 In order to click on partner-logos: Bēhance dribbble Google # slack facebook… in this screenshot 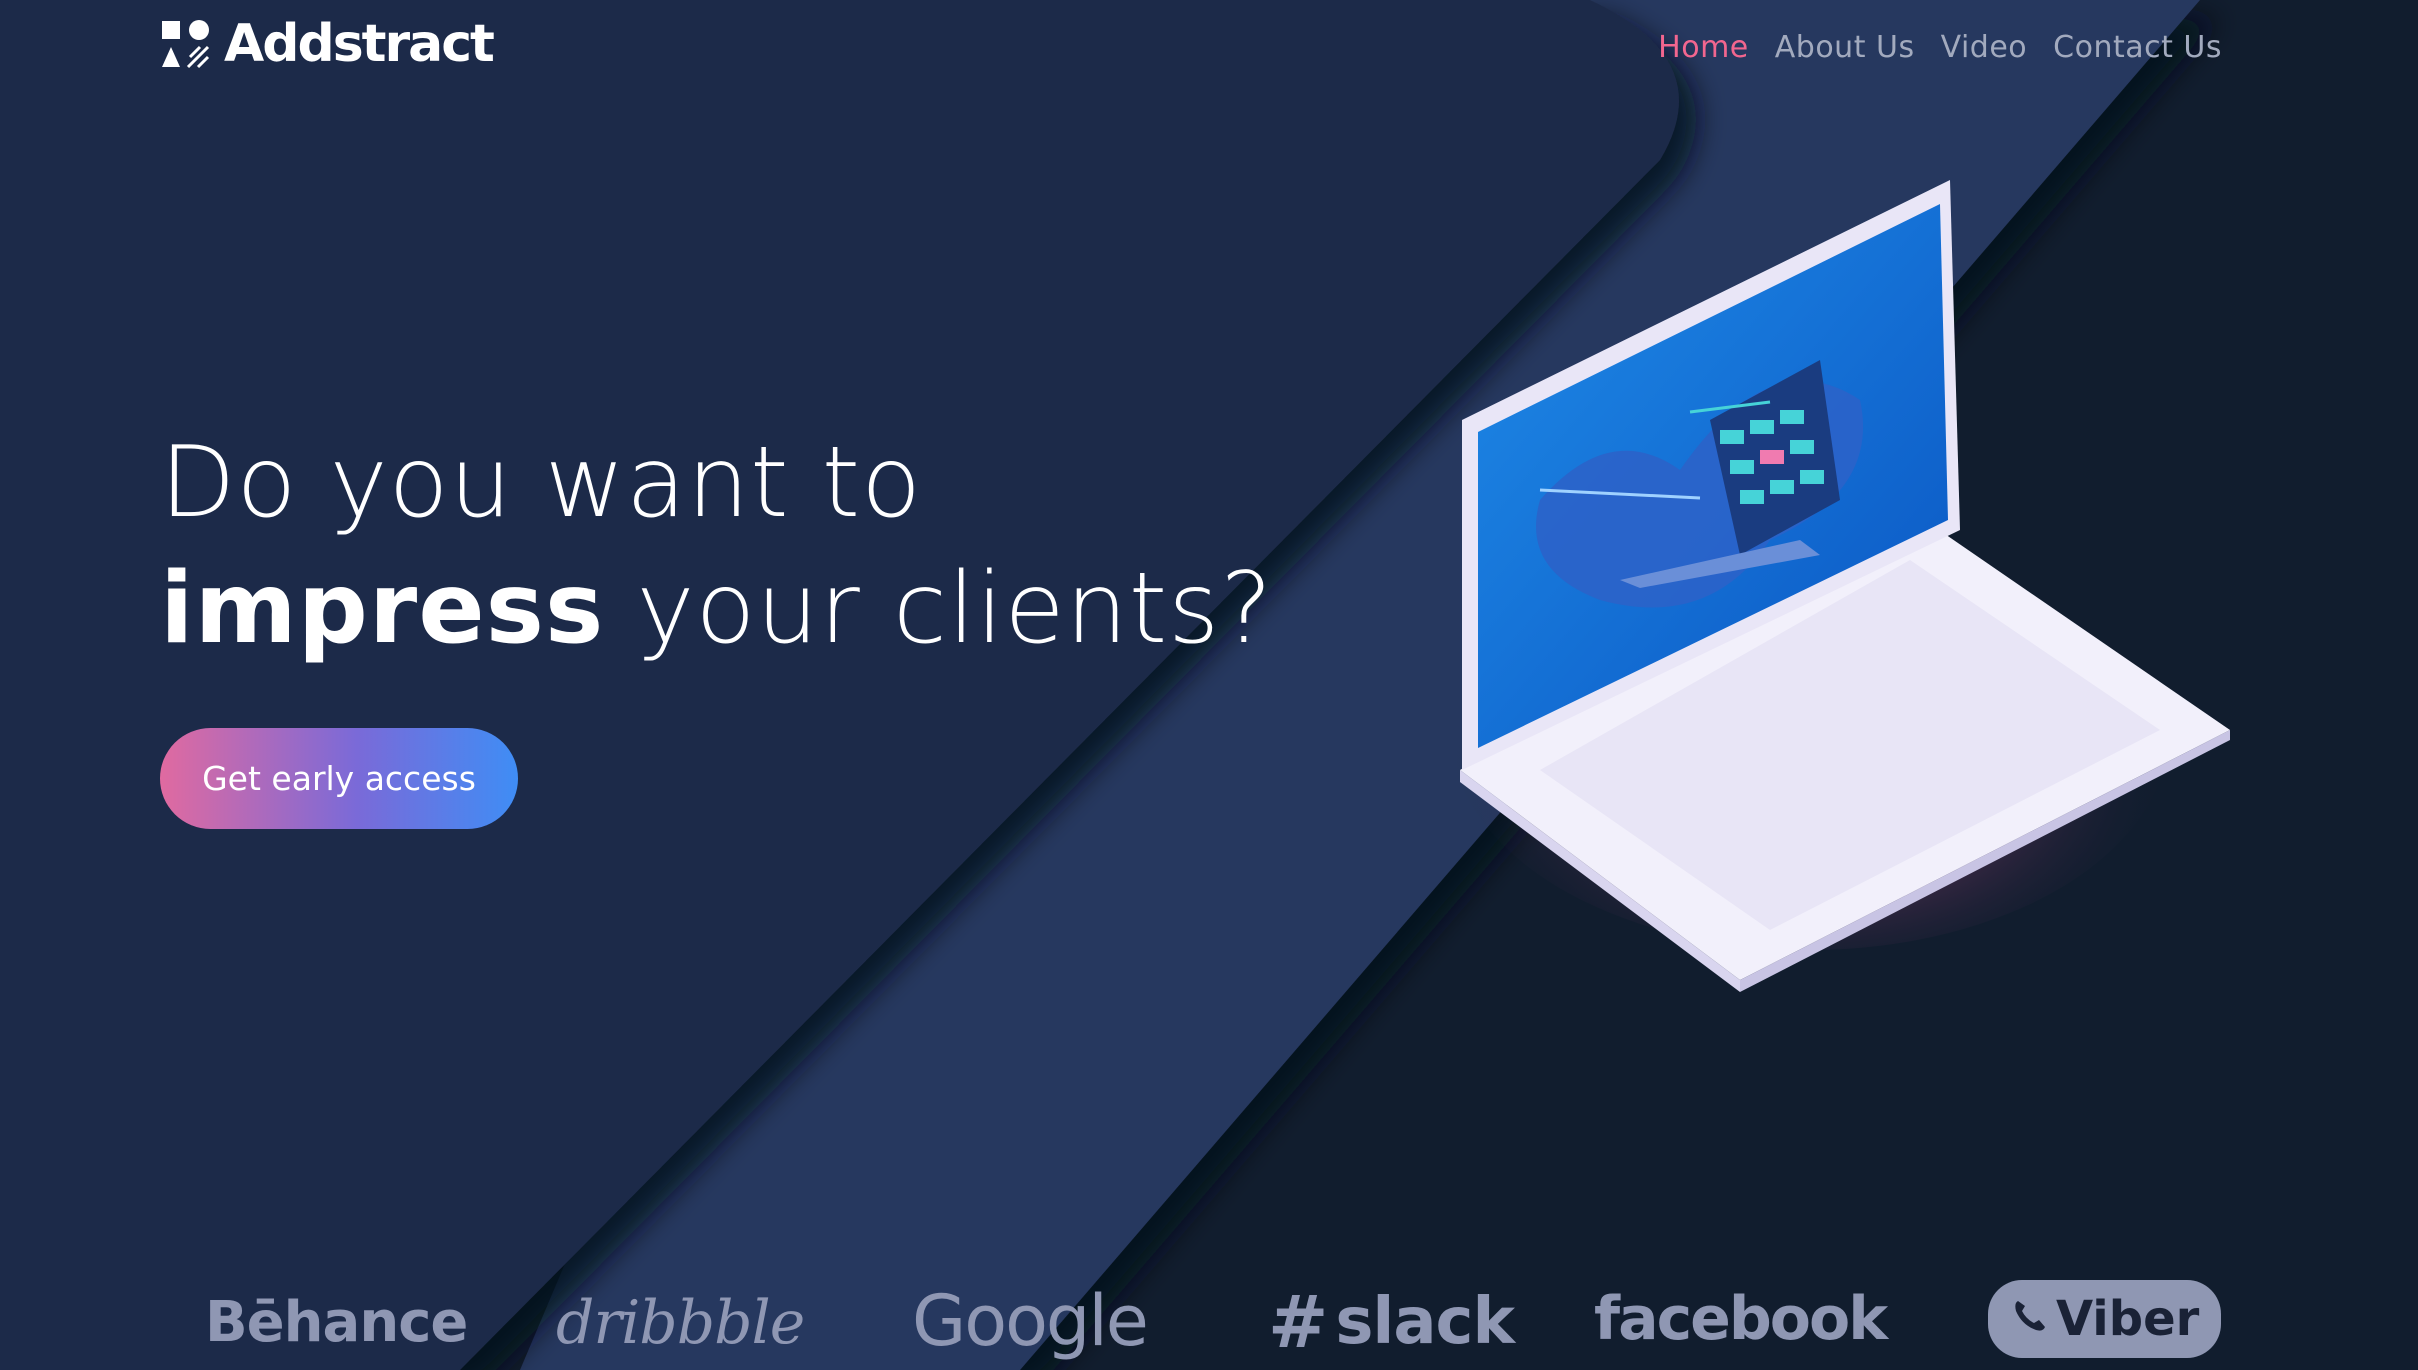, I will do `click(1209, 1320)`.